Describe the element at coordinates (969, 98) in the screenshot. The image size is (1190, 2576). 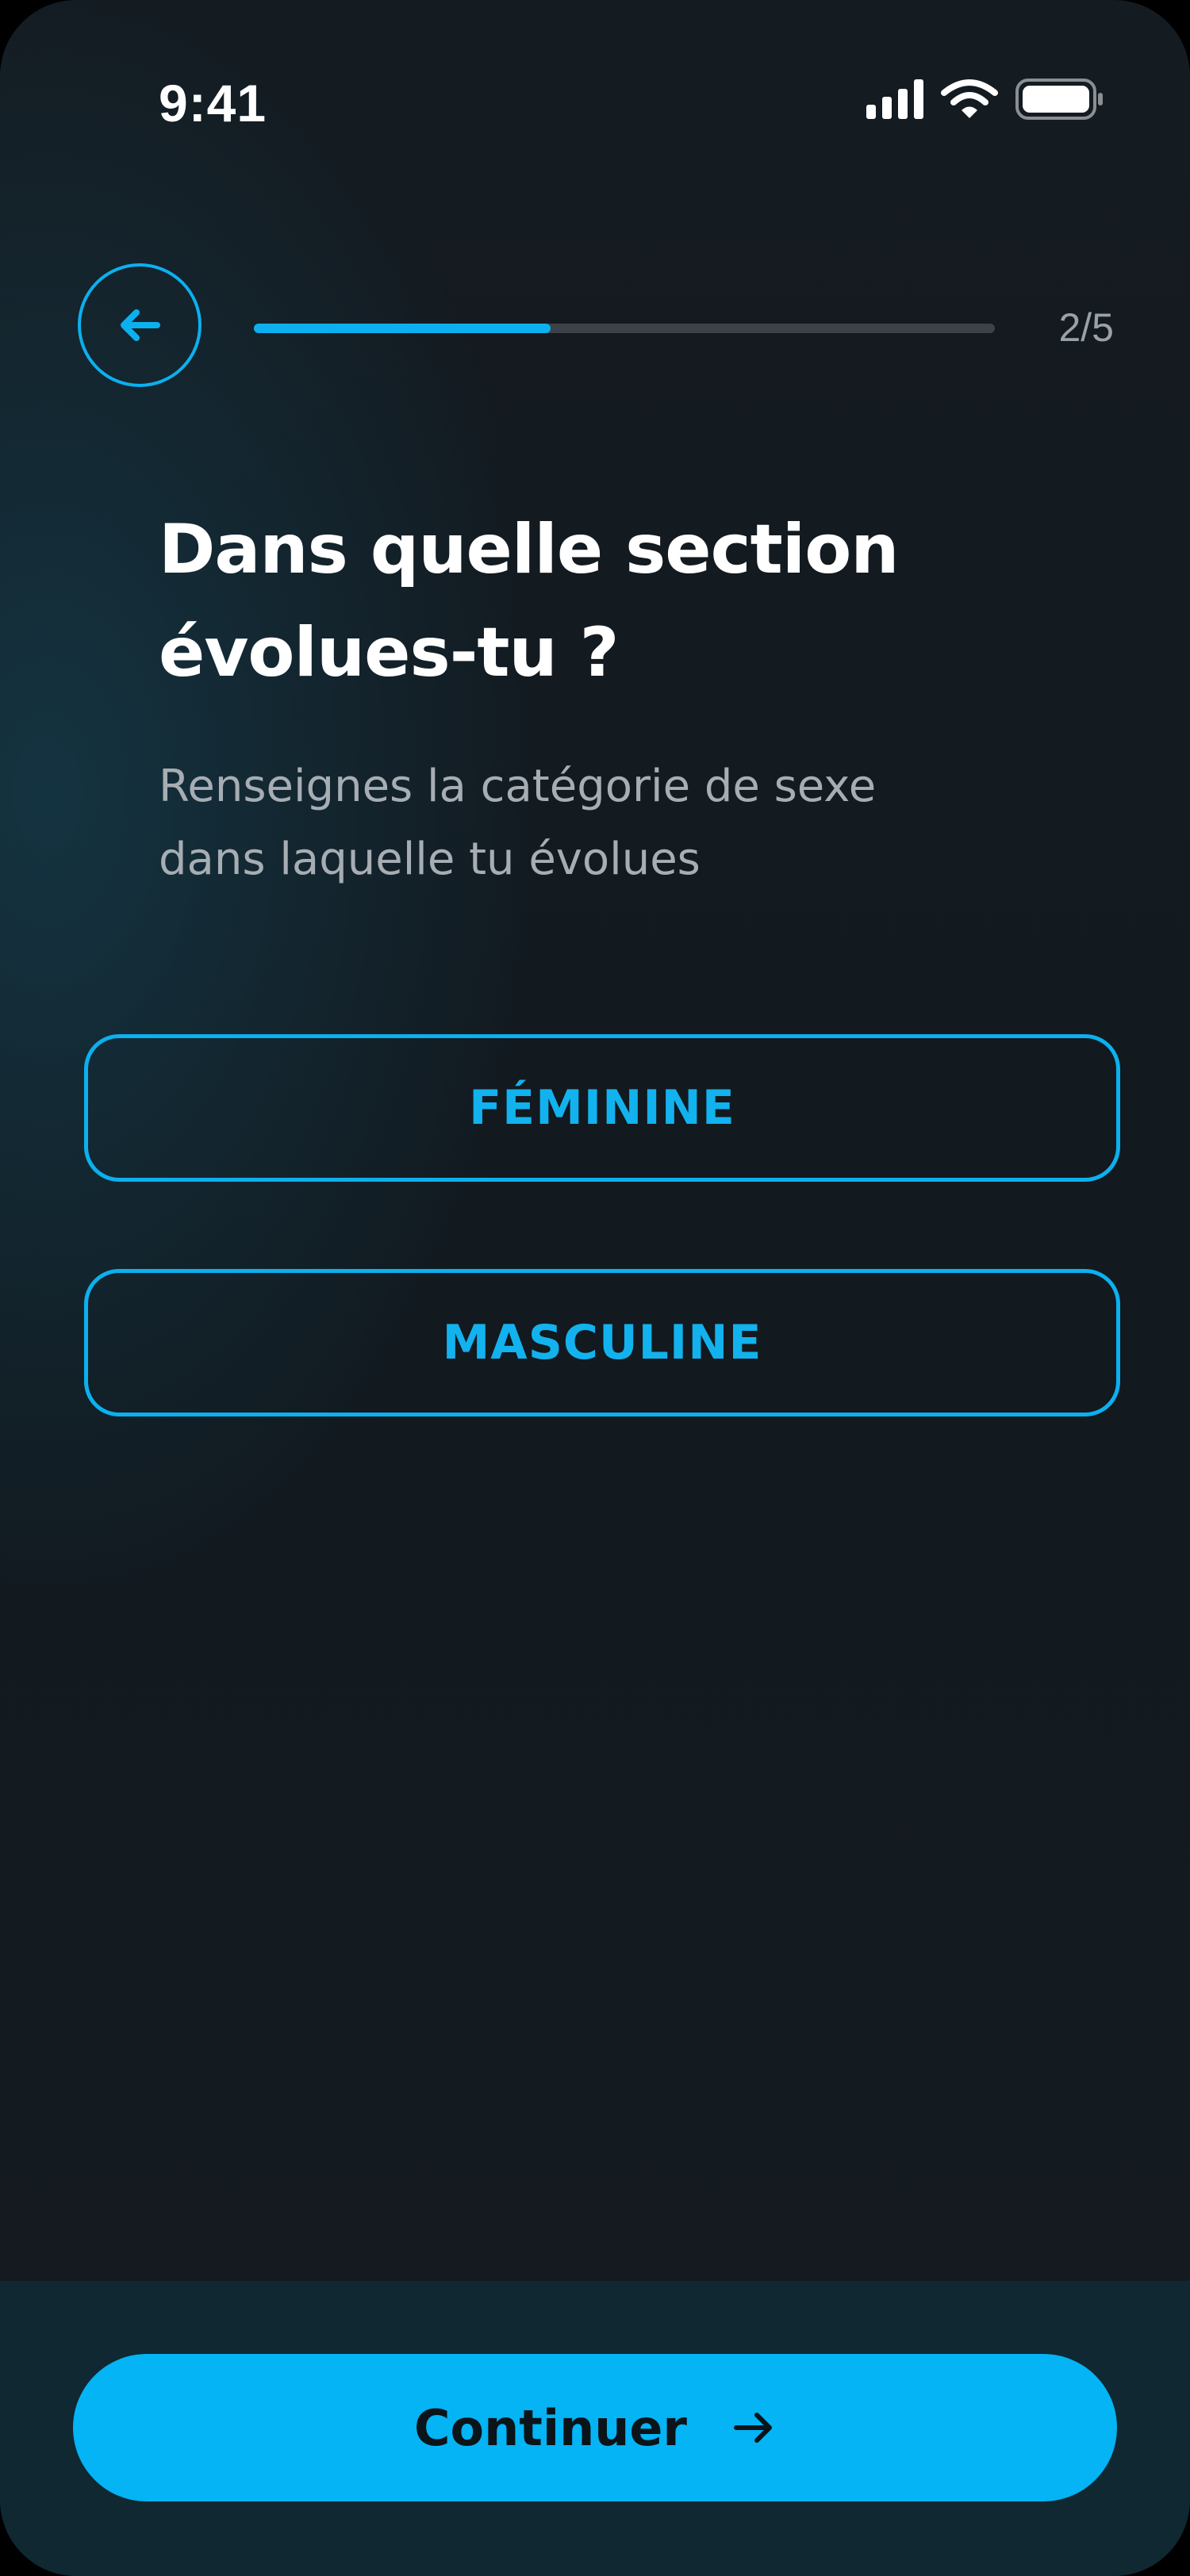
I see `wifi-icon` at that location.